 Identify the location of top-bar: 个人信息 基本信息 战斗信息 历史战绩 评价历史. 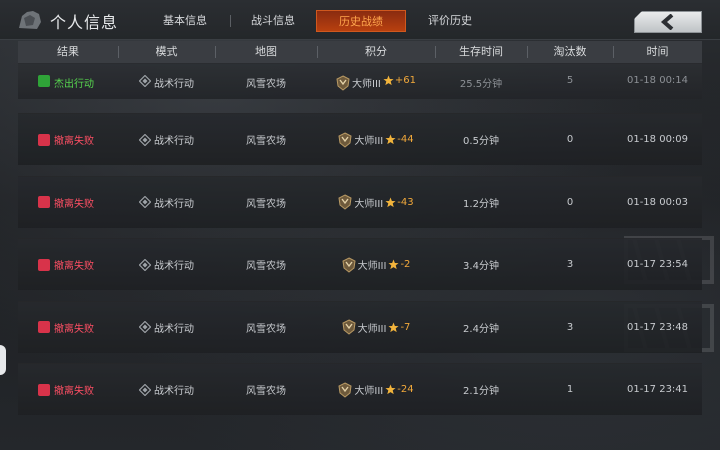
(360, 20).